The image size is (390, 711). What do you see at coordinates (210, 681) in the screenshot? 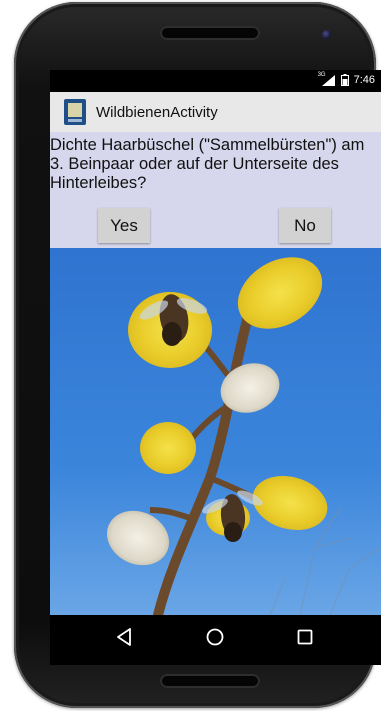
I see `bottom-speaker` at bounding box center [210, 681].